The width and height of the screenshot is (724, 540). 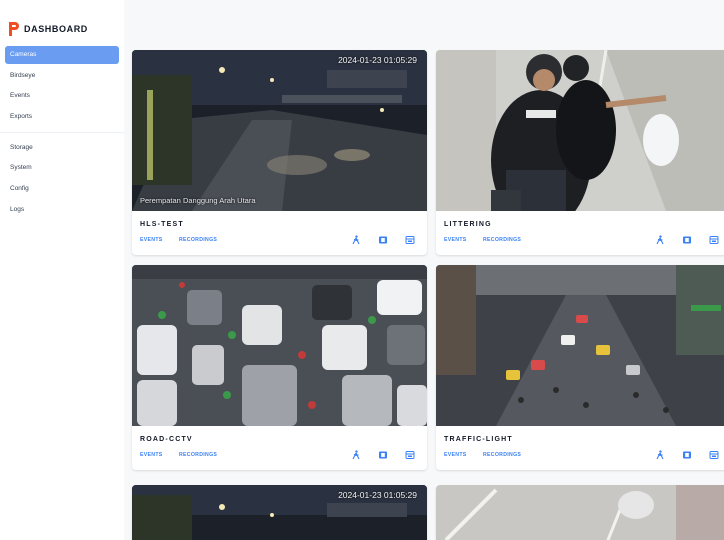 What do you see at coordinates (478, 439) in the screenshot?
I see `camera-name: TRAFFIC-LIGHT` at bounding box center [478, 439].